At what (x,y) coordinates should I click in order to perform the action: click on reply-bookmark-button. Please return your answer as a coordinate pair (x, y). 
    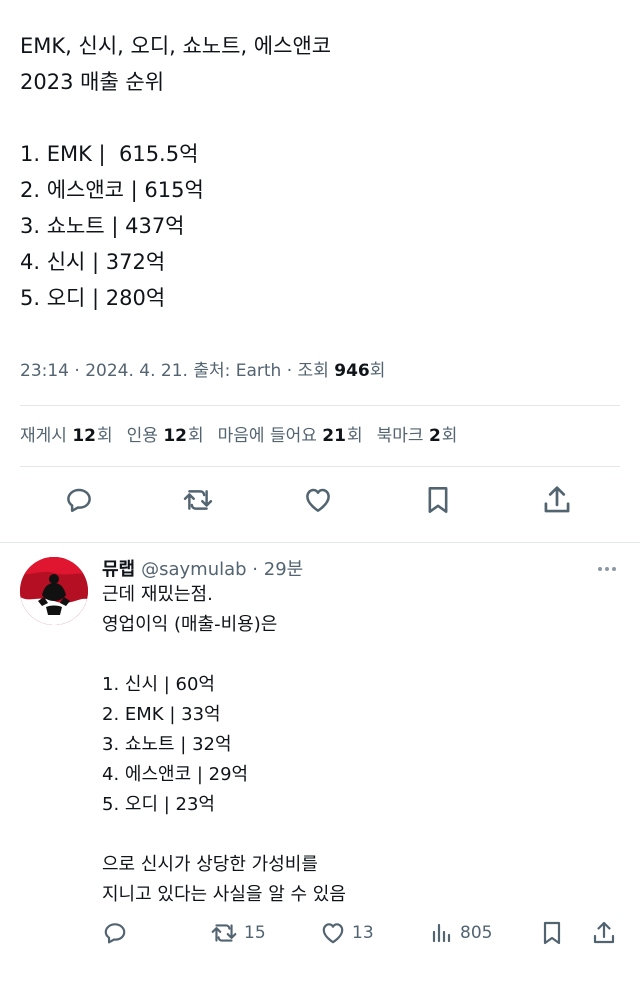
    Looking at the image, I should click on (552, 933).